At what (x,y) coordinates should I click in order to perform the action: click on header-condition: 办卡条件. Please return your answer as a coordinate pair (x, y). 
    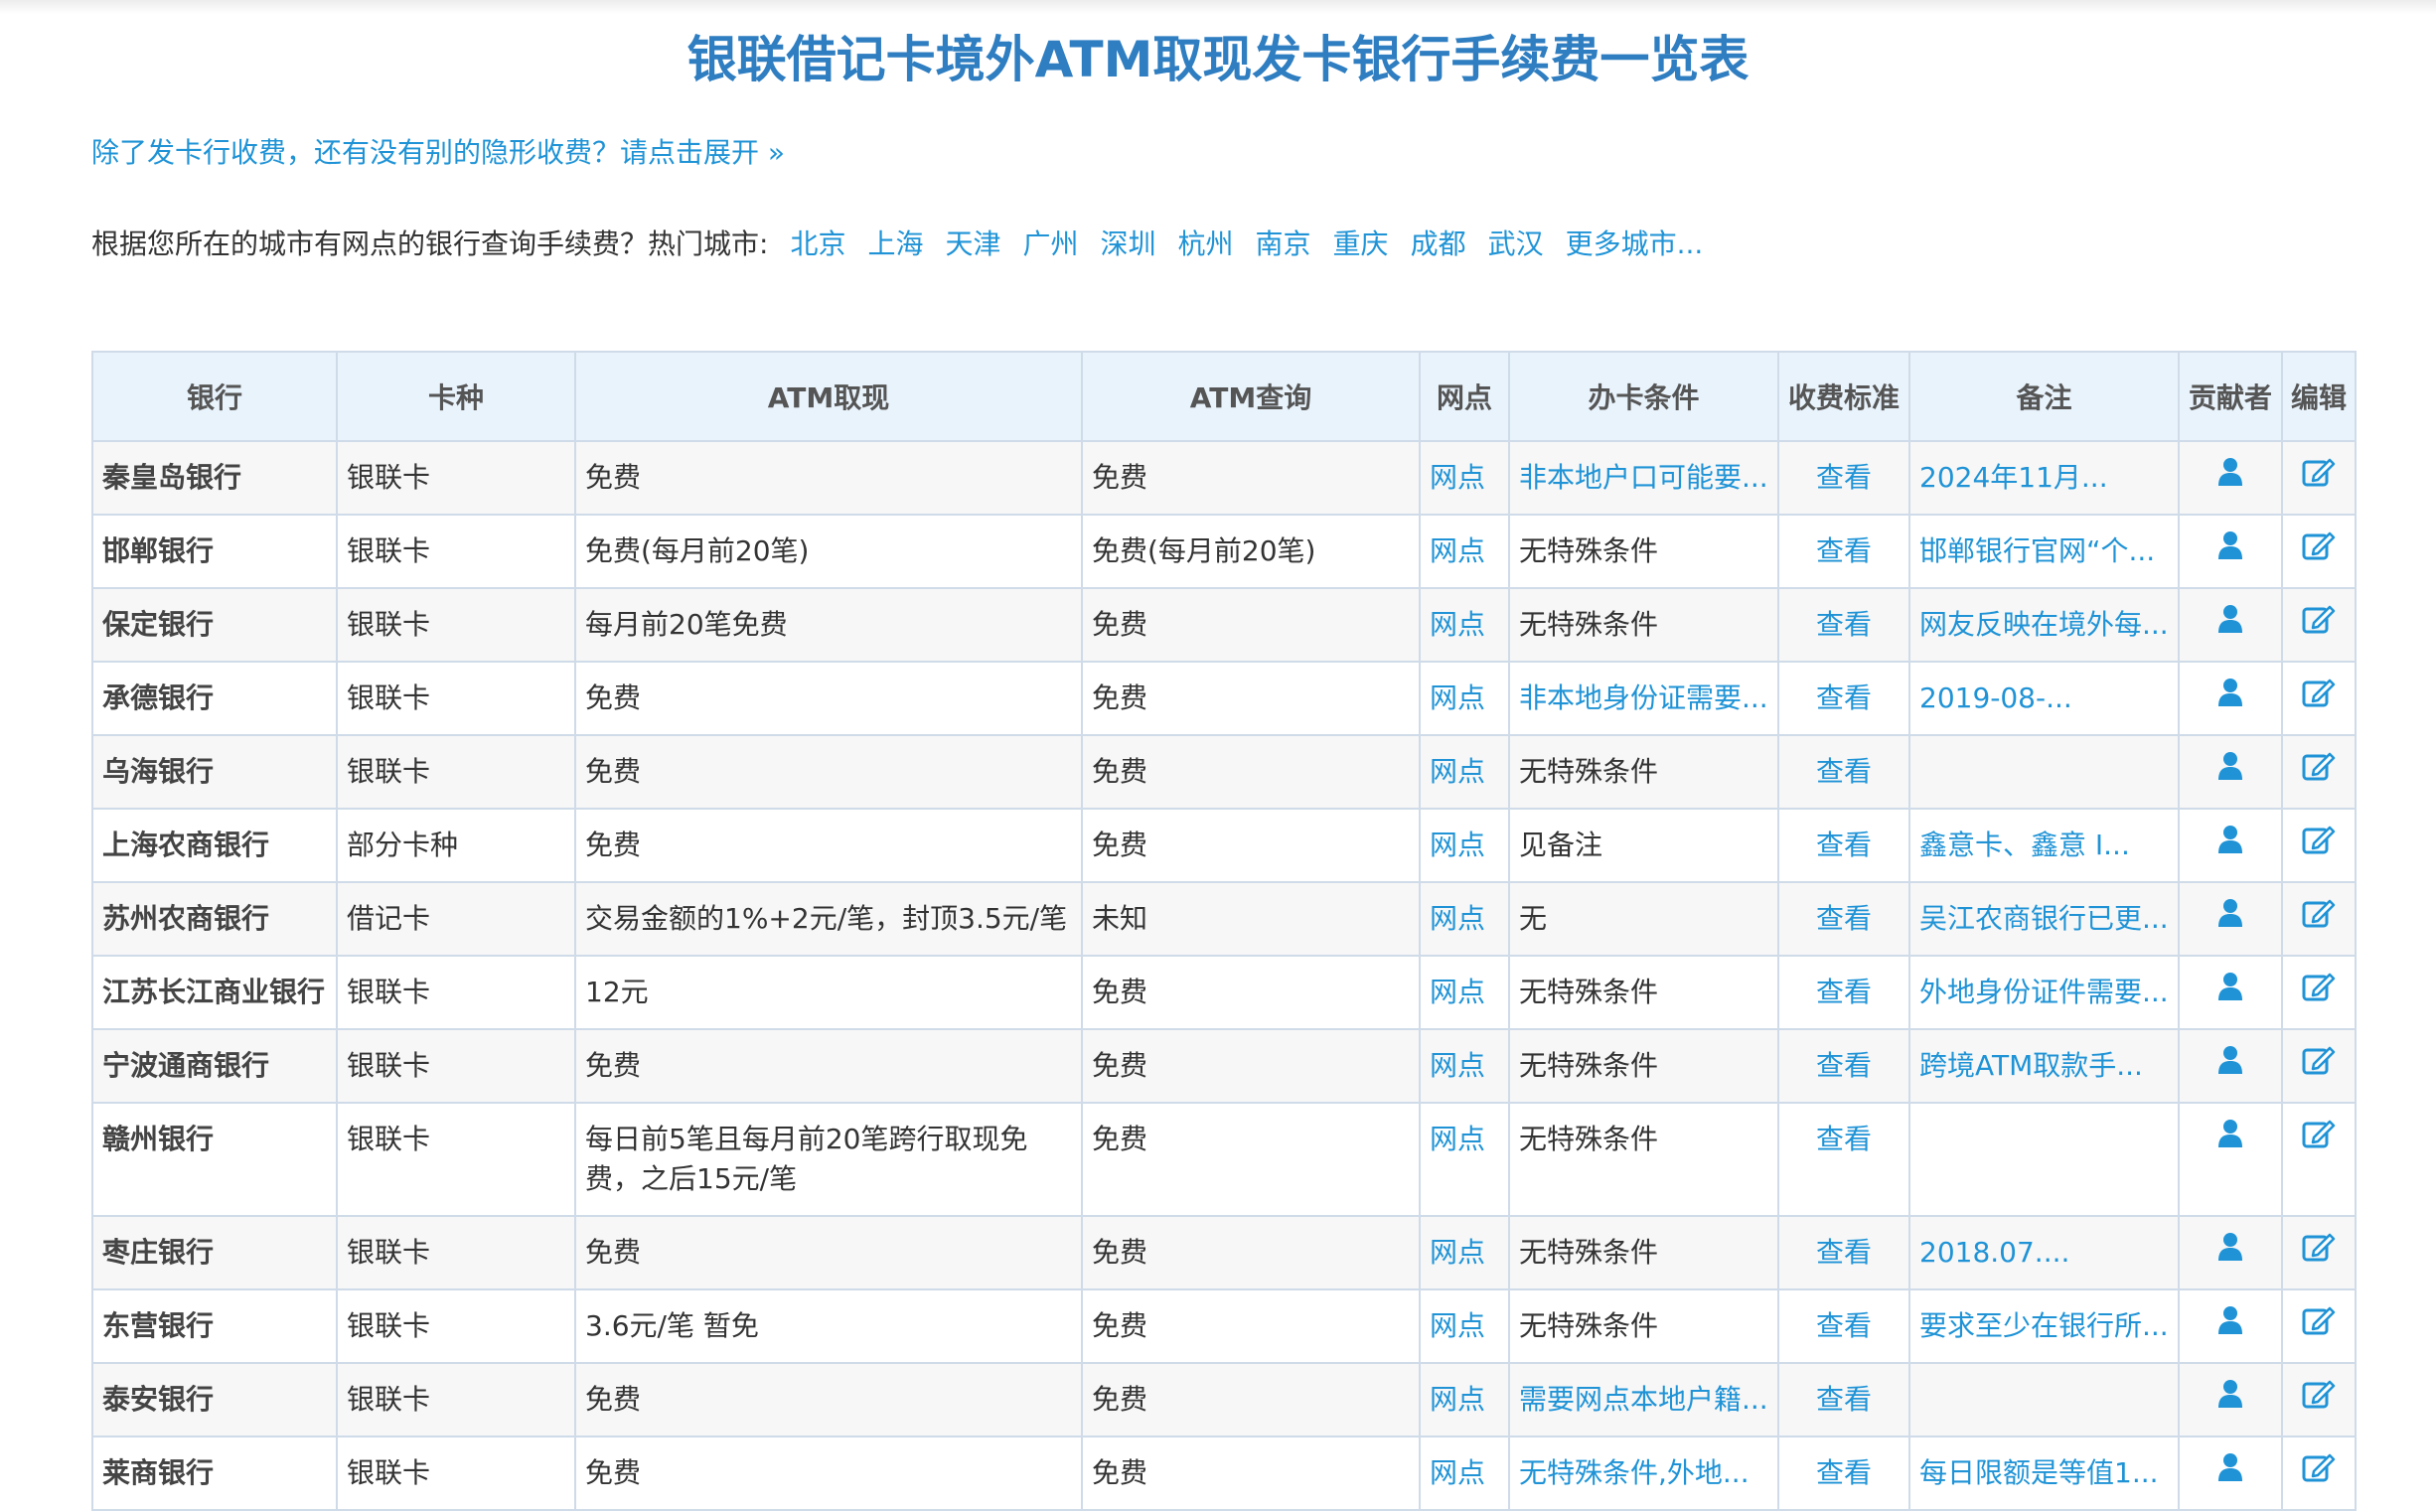
    Looking at the image, I should click on (1643, 396).